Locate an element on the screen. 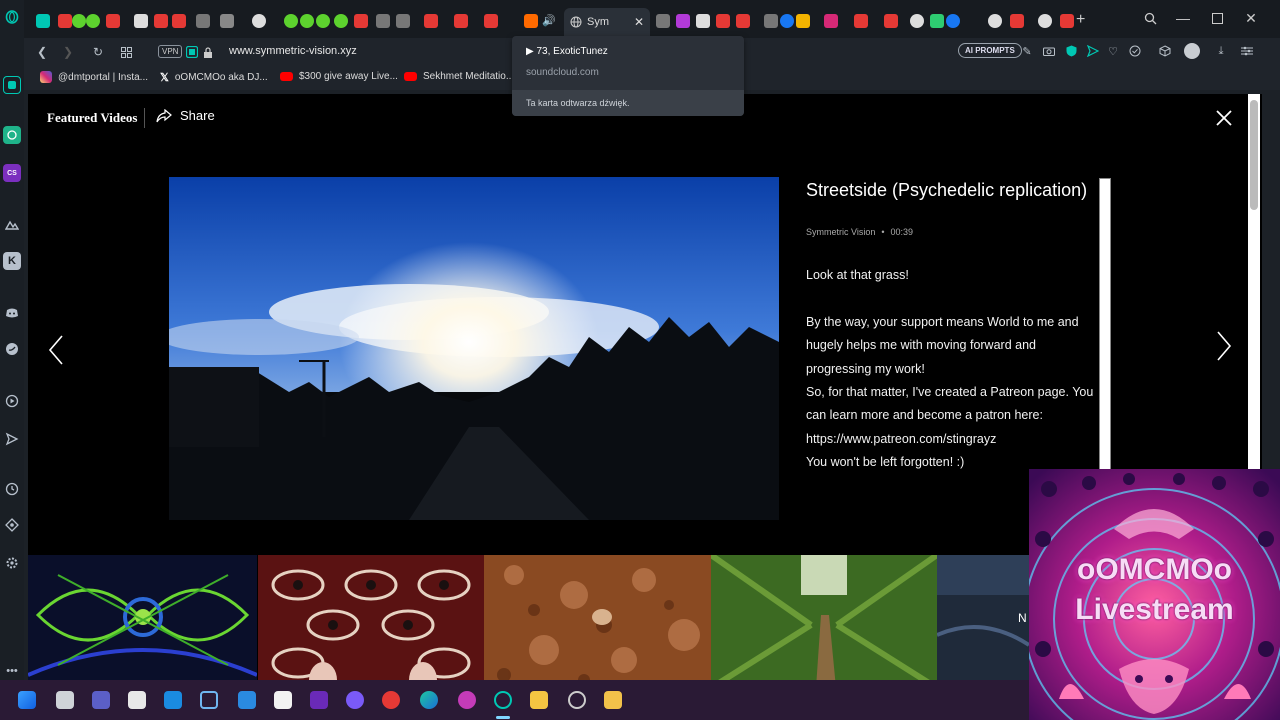 The width and height of the screenshot is (1280, 720). shield-icon is located at coordinates (1071, 51).